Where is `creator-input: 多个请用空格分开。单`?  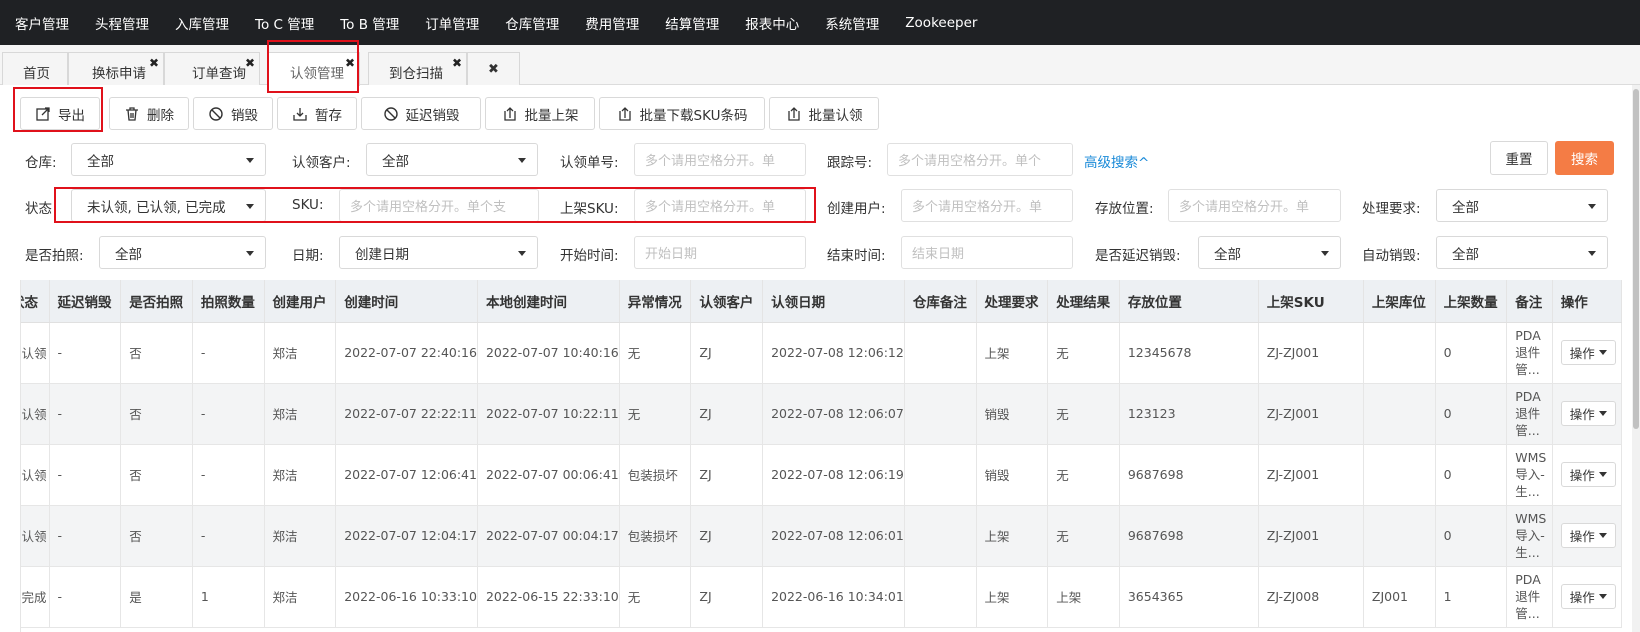 creator-input: 多个请用空格分开。单 is located at coordinates (987, 205).